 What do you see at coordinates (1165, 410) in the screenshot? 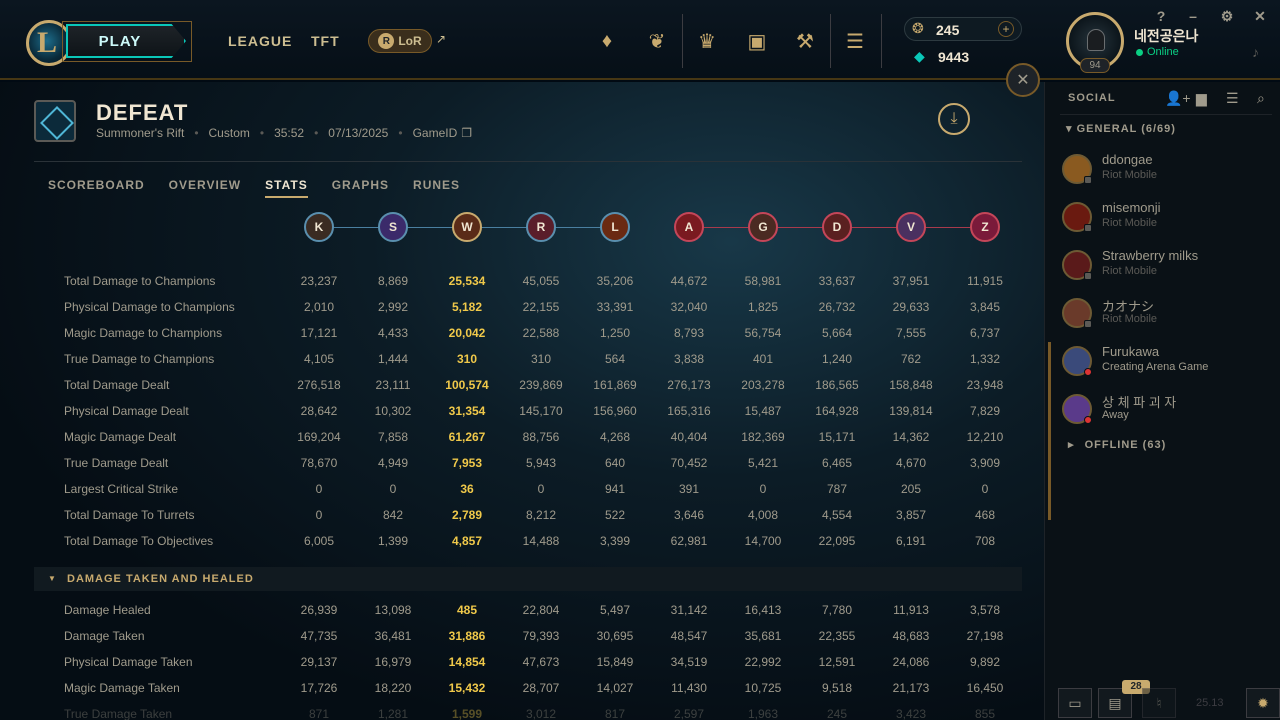
I see `friend-item: 상 체 파 괴 자 Away` at bounding box center [1165, 410].